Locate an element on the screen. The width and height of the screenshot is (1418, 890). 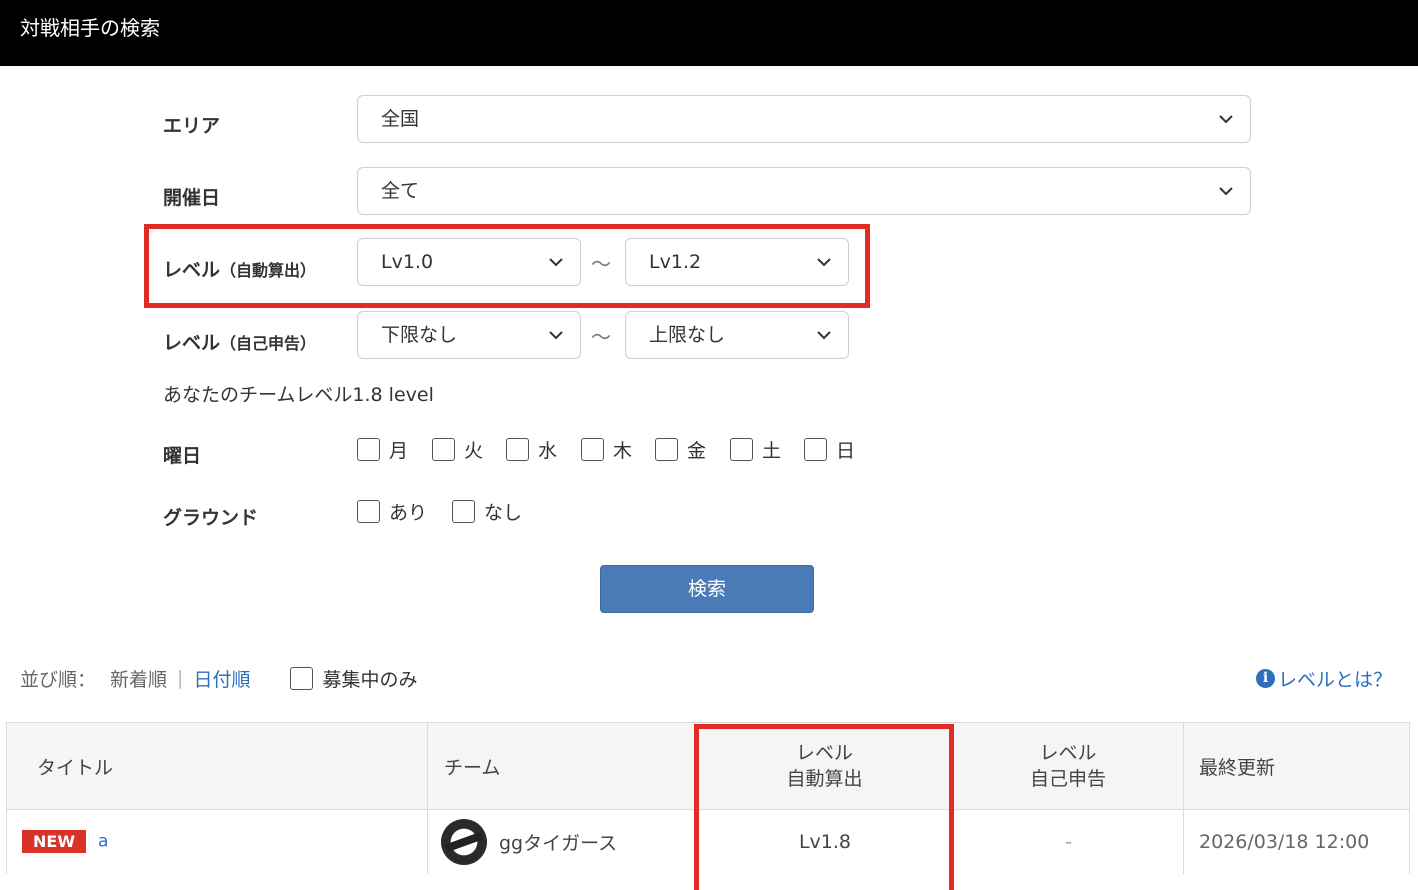
level-help-link: i レベルとは？ is located at coordinates (1323, 678).